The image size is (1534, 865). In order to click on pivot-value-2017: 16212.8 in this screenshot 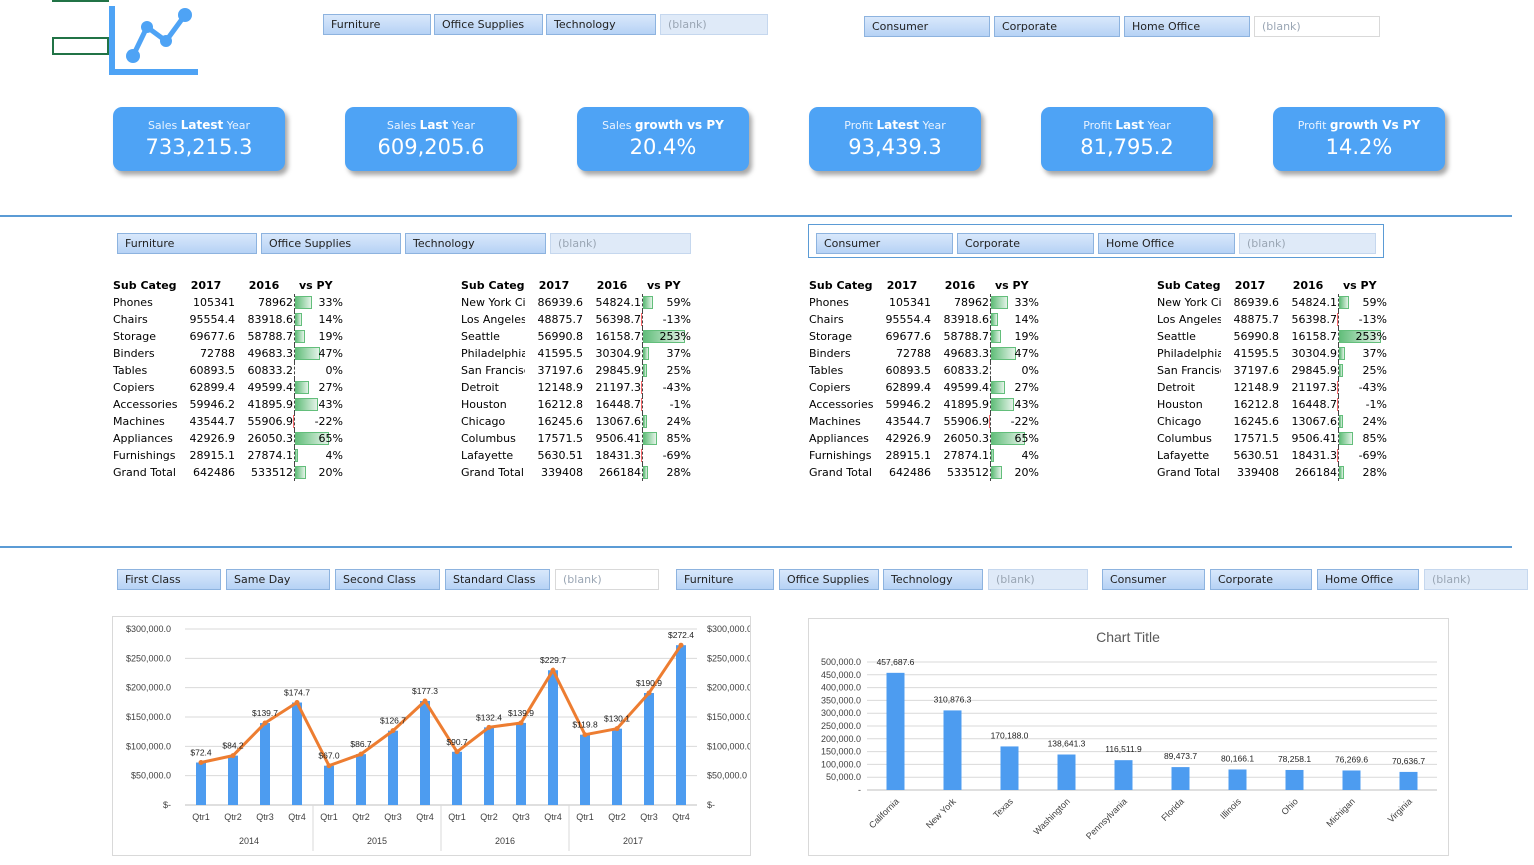, I will do `click(1250, 404)`.